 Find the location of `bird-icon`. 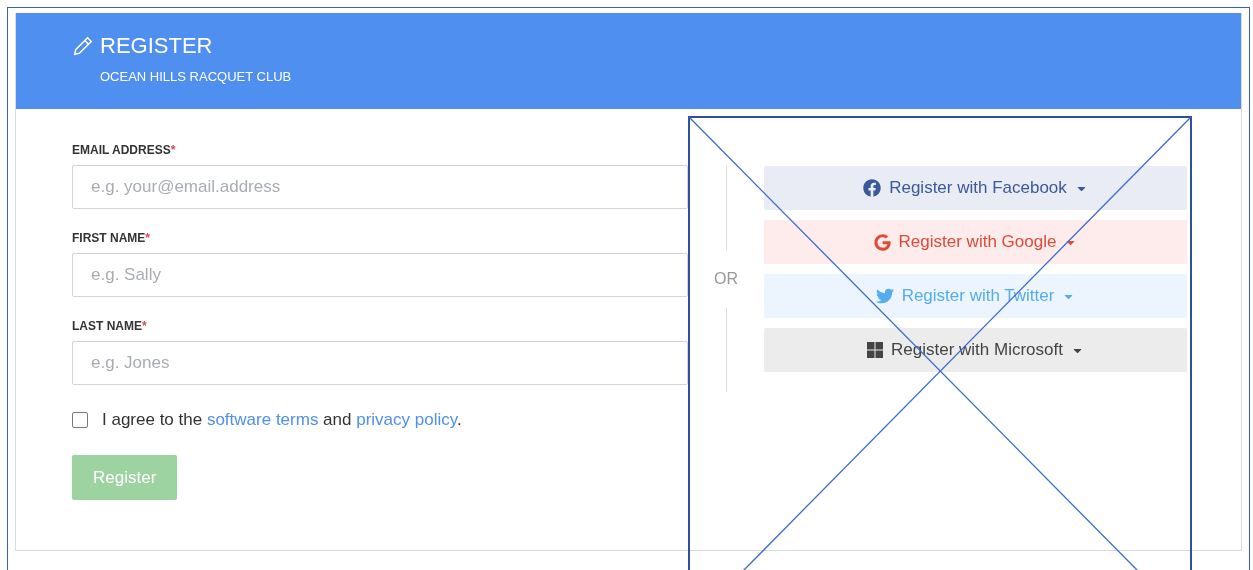

bird-icon is located at coordinates (884, 296).